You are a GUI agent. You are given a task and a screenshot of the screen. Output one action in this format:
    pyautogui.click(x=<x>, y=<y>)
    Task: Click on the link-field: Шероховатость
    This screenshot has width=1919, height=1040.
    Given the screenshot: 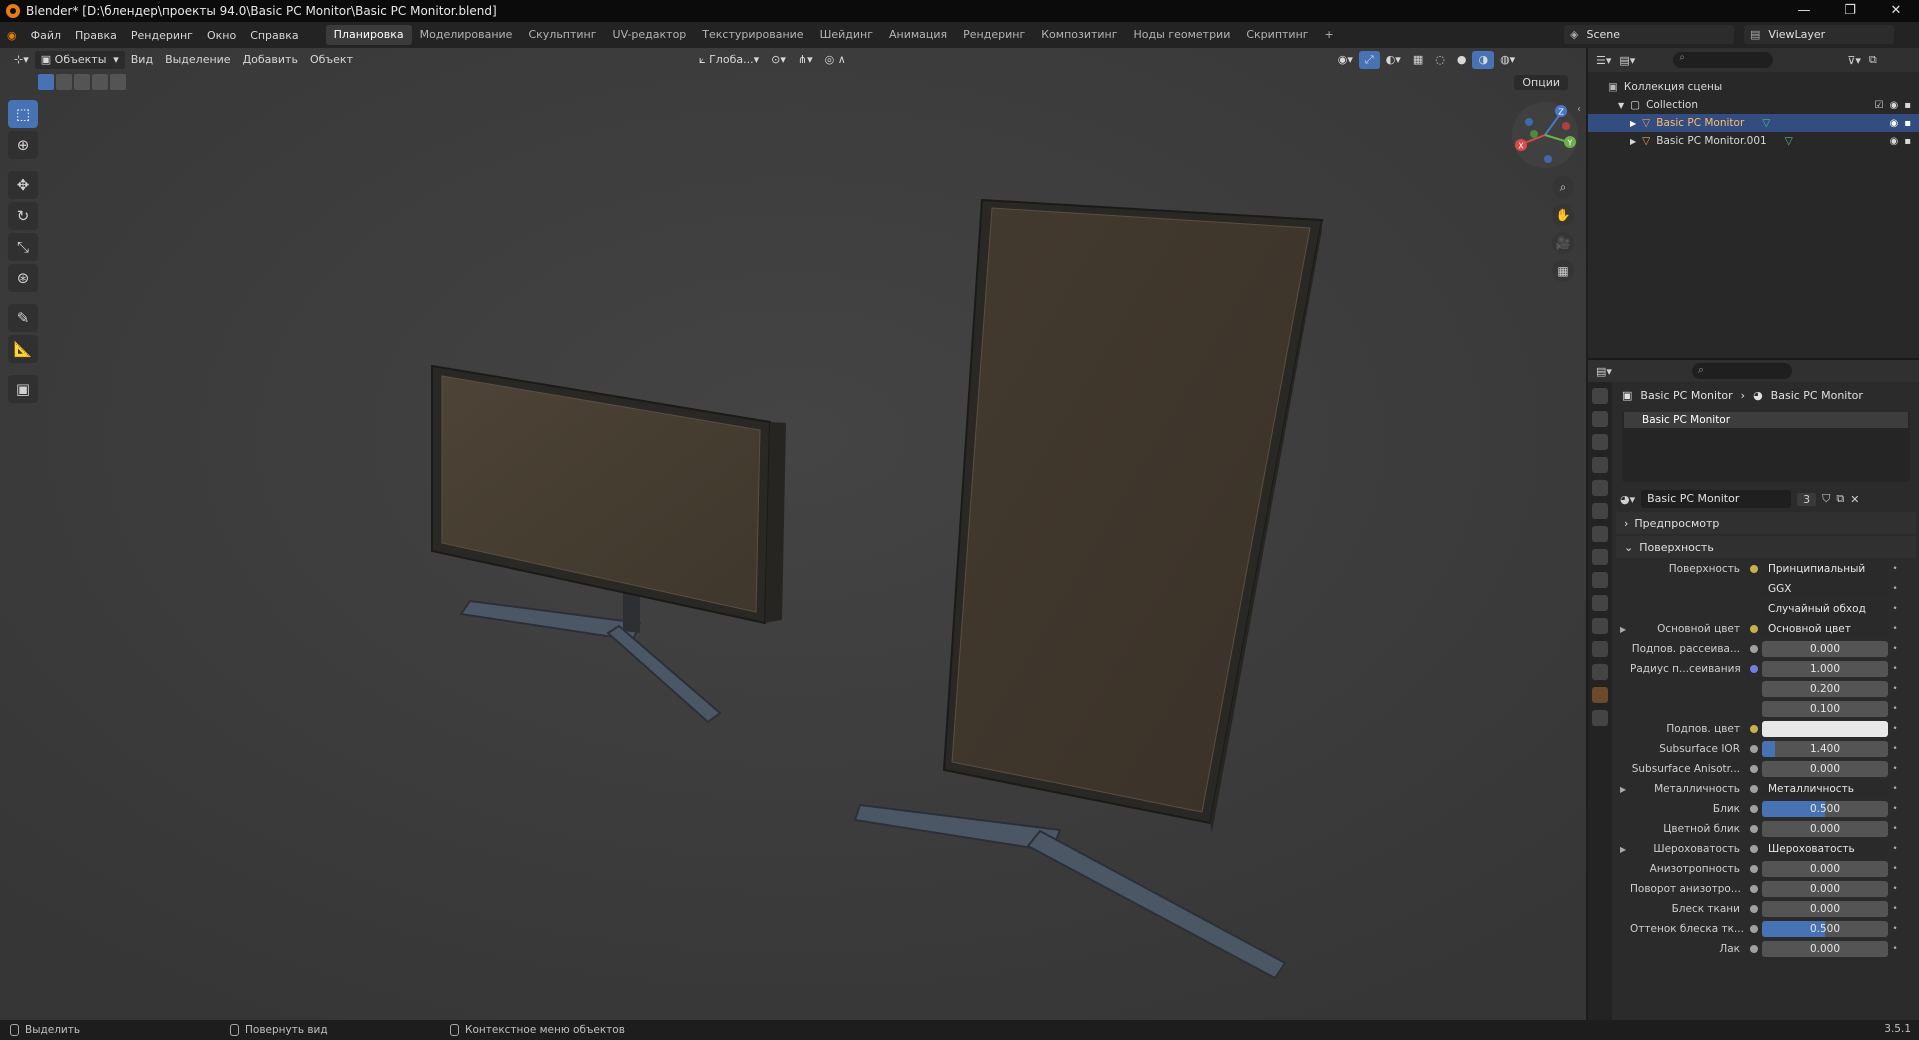 What is the action you would take?
    pyautogui.click(x=1825, y=849)
    